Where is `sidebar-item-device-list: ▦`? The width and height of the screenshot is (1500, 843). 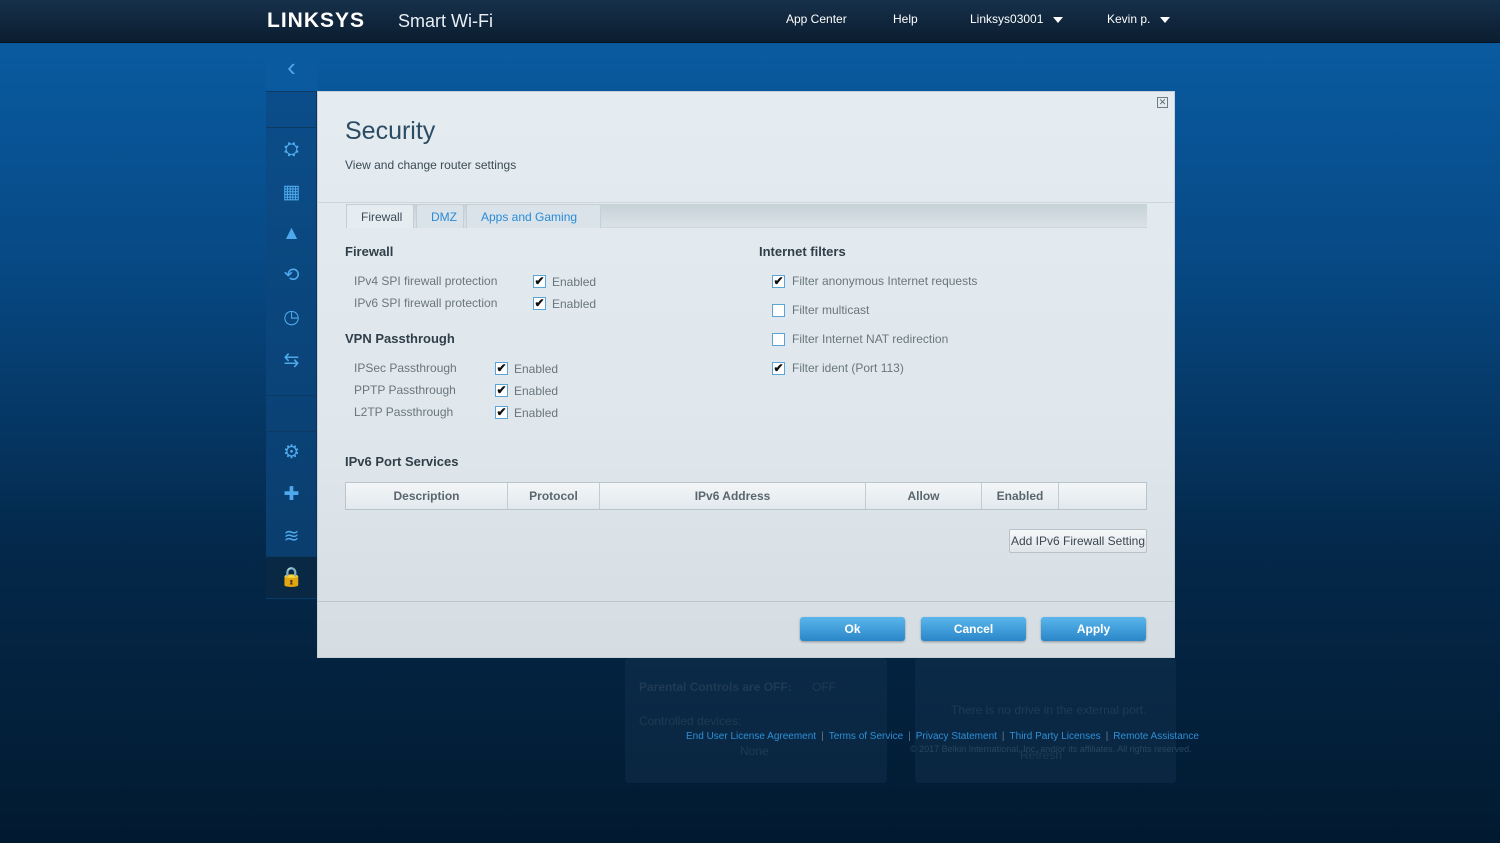 sidebar-item-device-list: ▦ is located at coordinates (291, 192).